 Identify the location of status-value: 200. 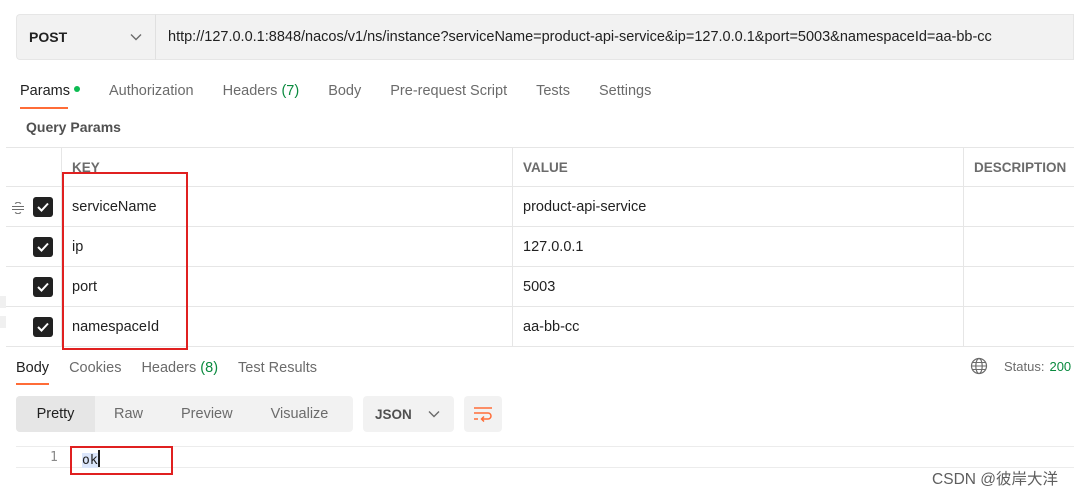
(1060, 366).